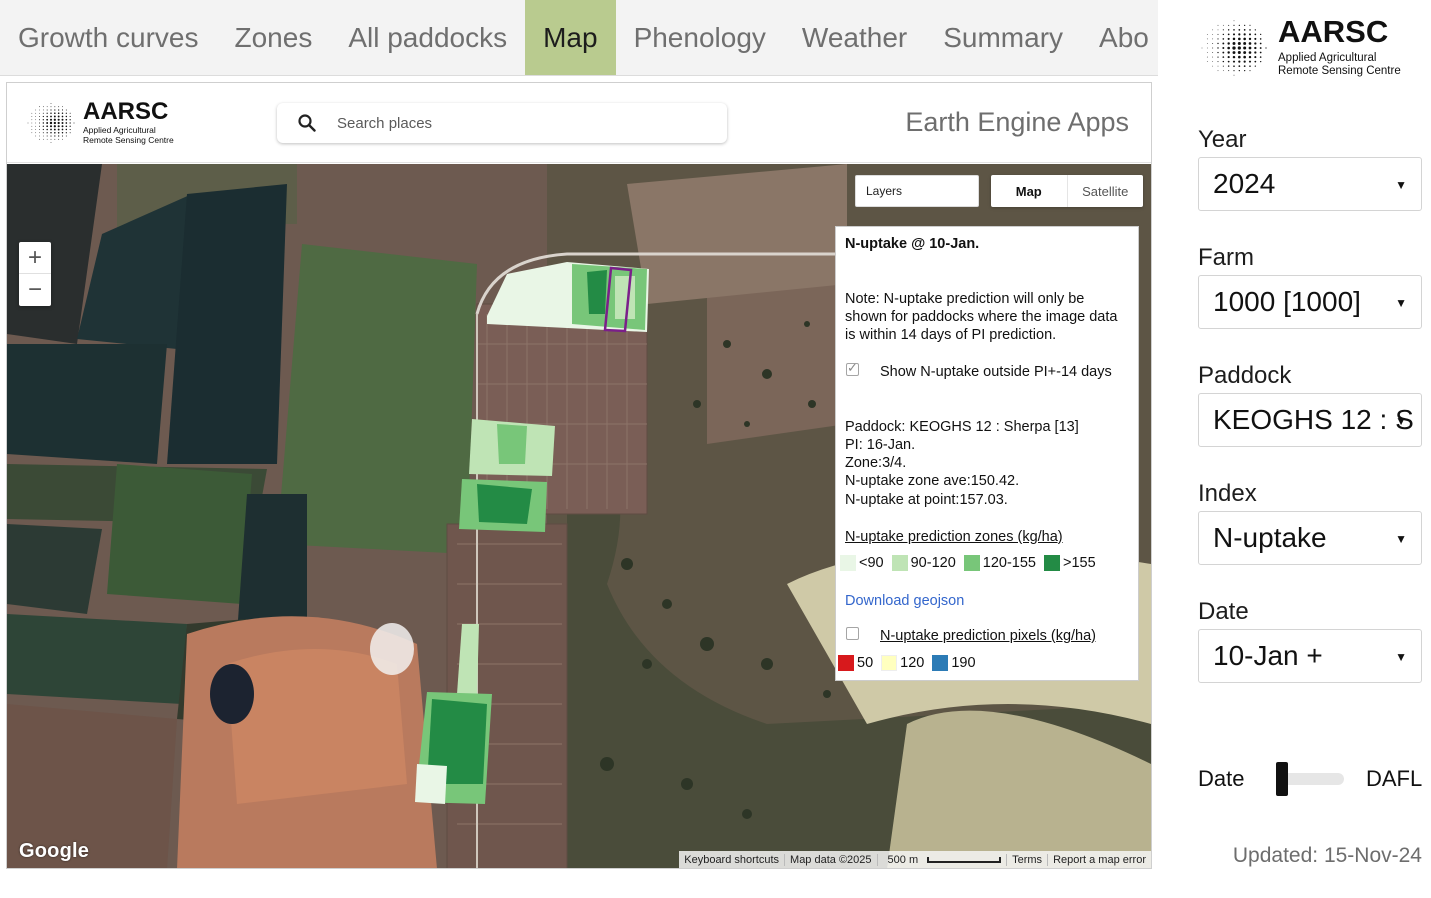 The width and height of the screenshot is (1431, 898). I want to click on updated-timestamp: Updated: 15-Nov-24, so click(1327, 855).